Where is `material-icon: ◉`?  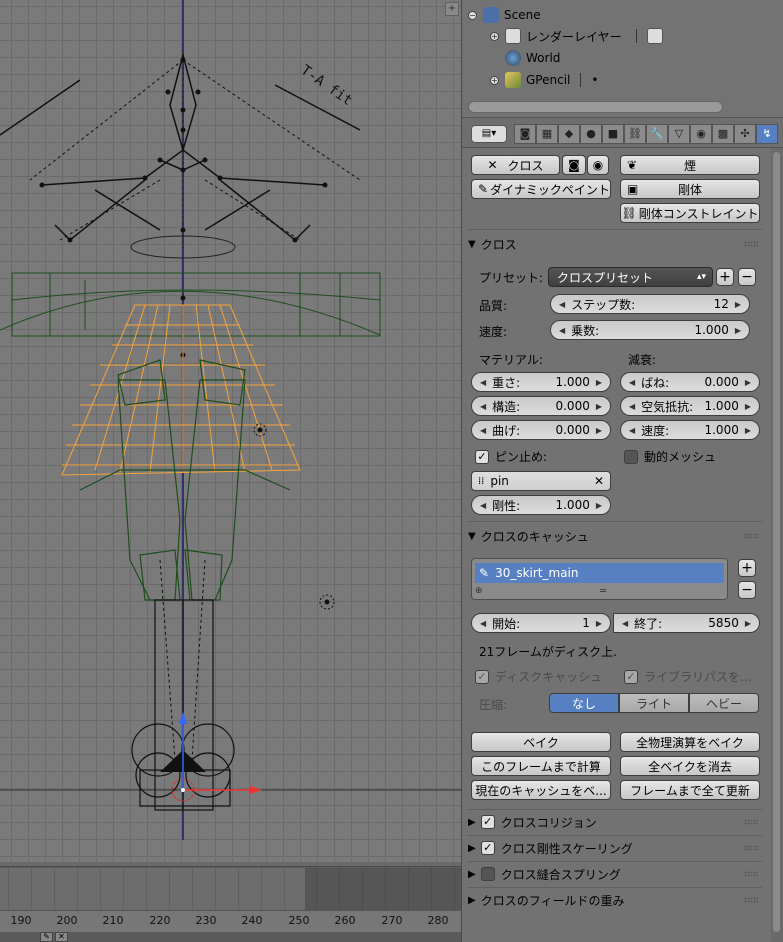 material-icon: ◉ is located at coordinates (701, 134).